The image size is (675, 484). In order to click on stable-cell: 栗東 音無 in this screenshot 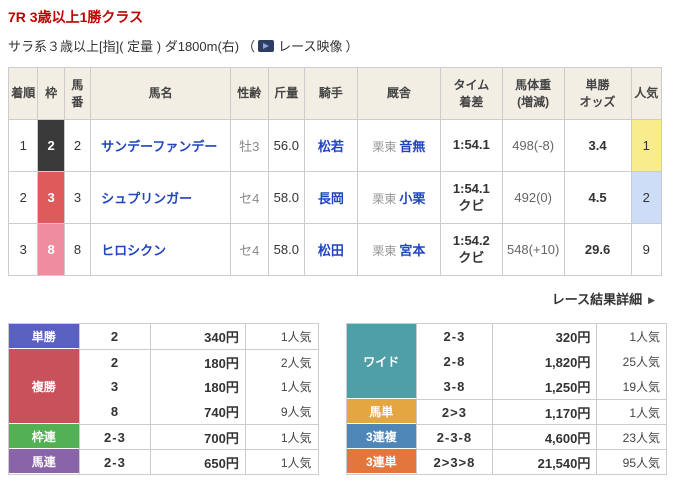, I will do `click(398, 145)`.